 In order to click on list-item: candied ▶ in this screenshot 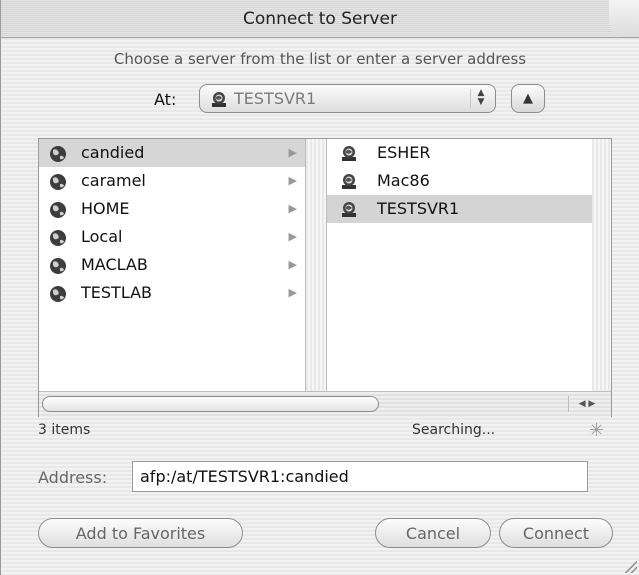, I will do `click(172, 153)`.